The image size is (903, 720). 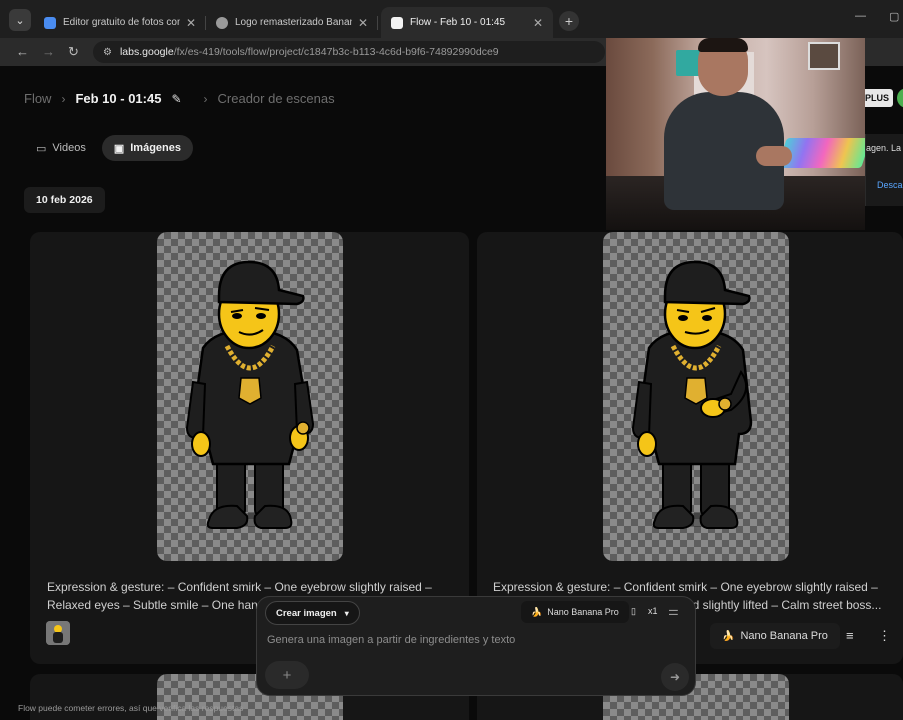 What do you see at coordinates (306, 613) in the screenshot?
I see `mode-label: Crear imagen` at bounding box center [306, 613].